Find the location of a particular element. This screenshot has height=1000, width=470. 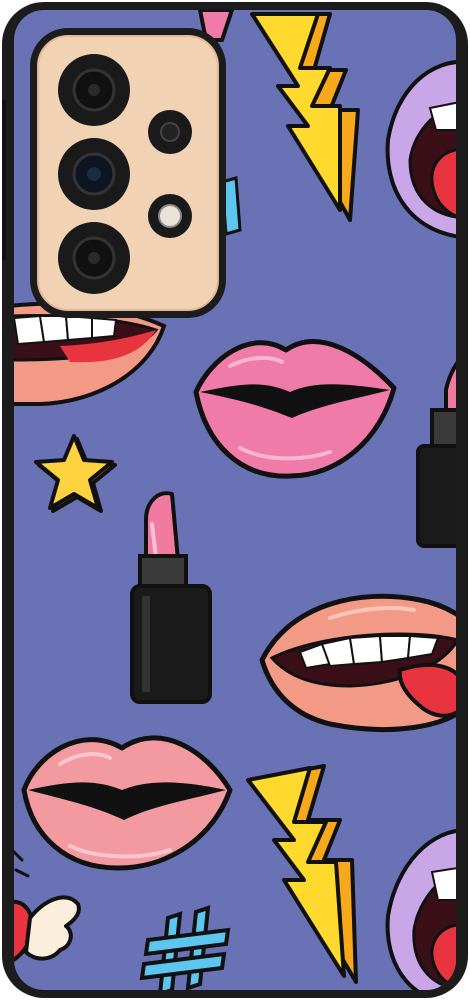

camera-module is located at coordinates (128, 173).